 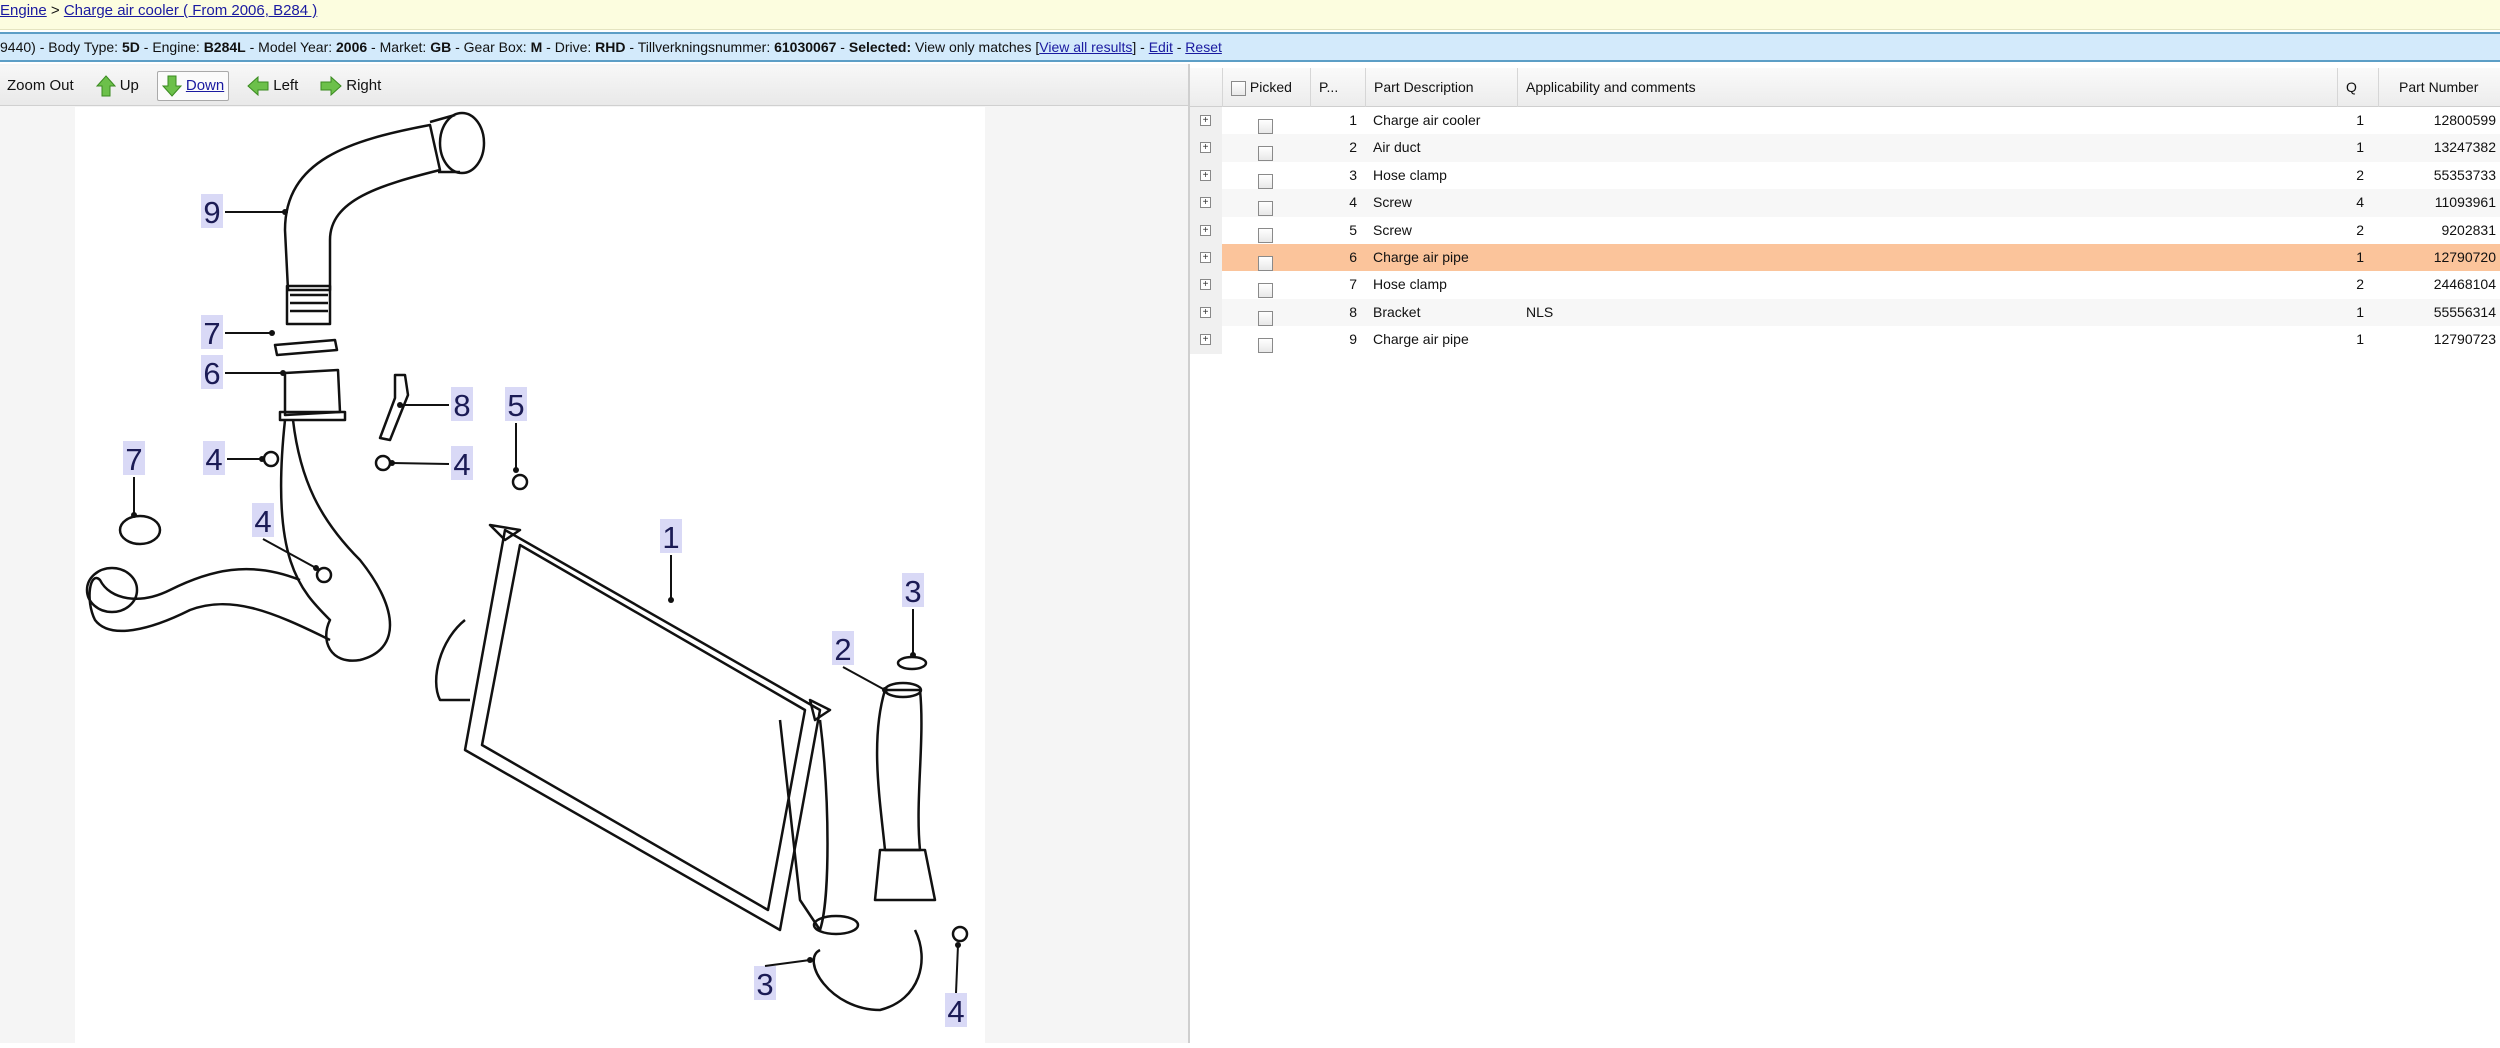 What do you see at coordinates (1845, 285) in the screenshot?
I see `table-row: +7 Hose clamp 2 24468104` at bounding box center [1845, 285].